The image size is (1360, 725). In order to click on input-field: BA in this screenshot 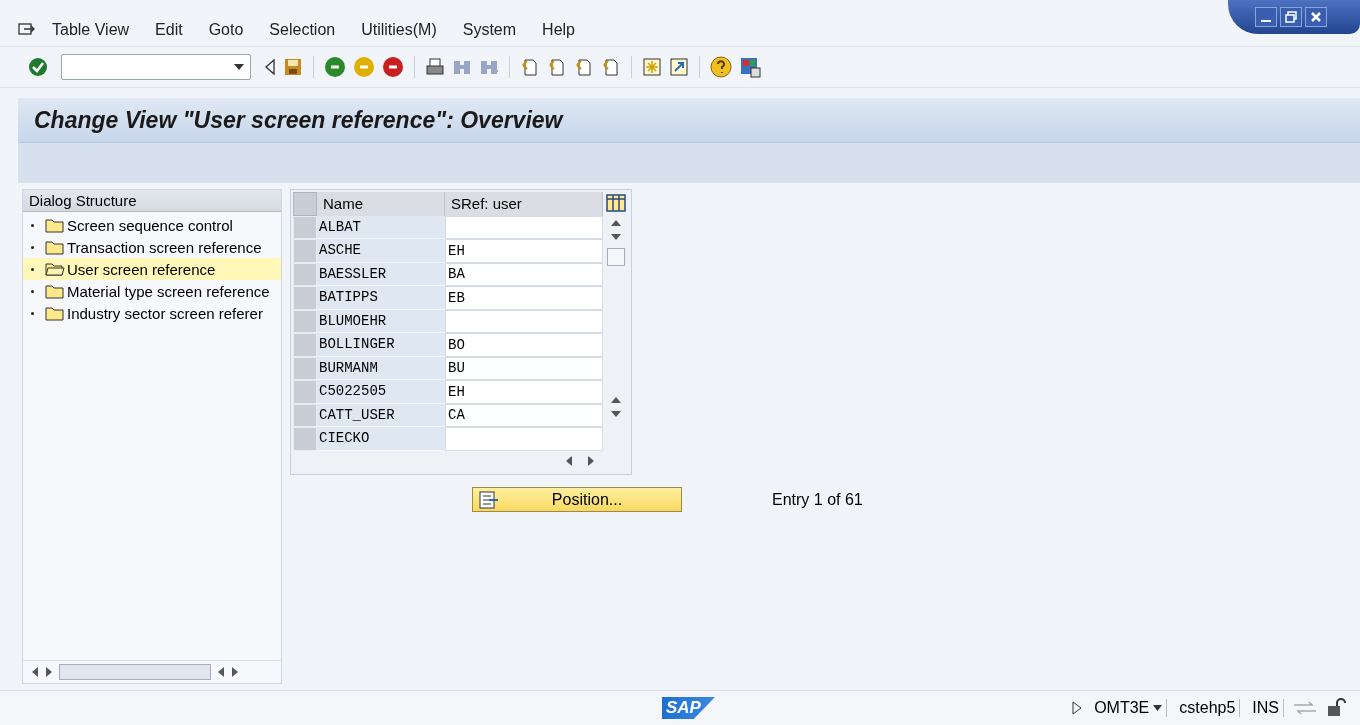, I will do `click(524, 274)`.